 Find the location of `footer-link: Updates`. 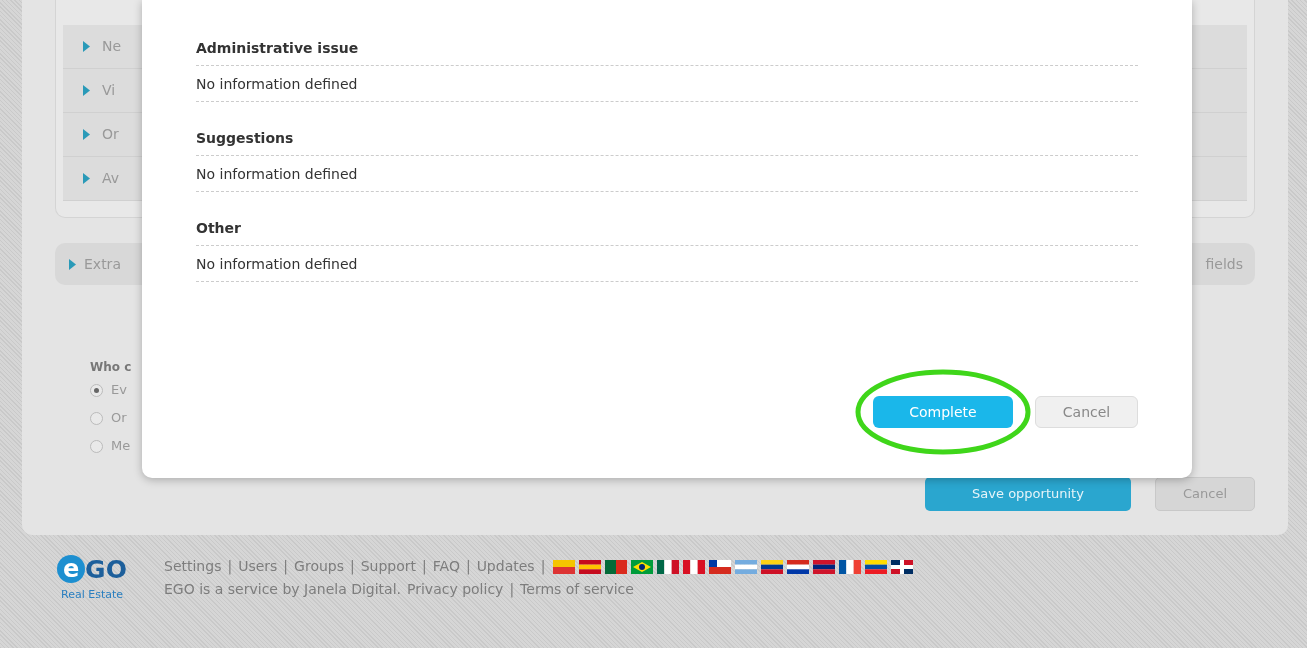

footer-link: Updates is located at coordinates (505, 566).